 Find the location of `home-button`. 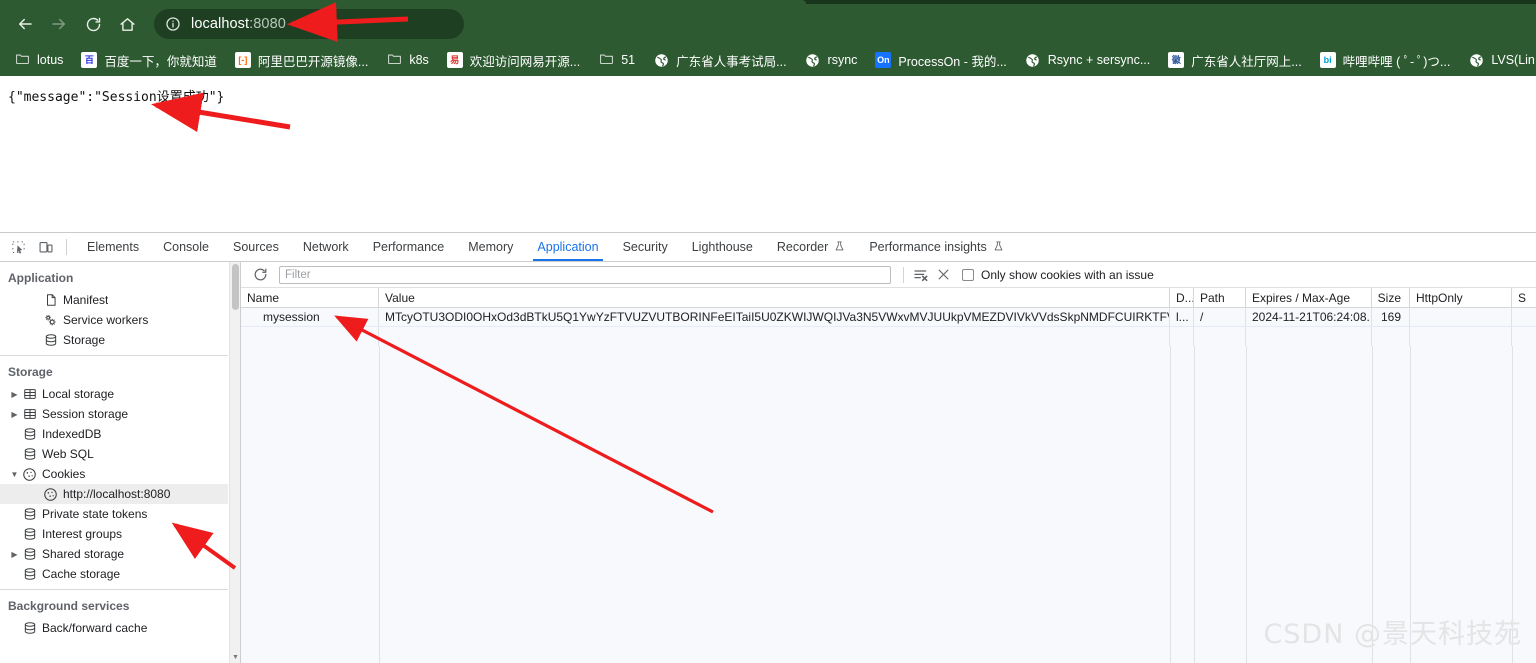

home-button is located at coordinates (127, 24).